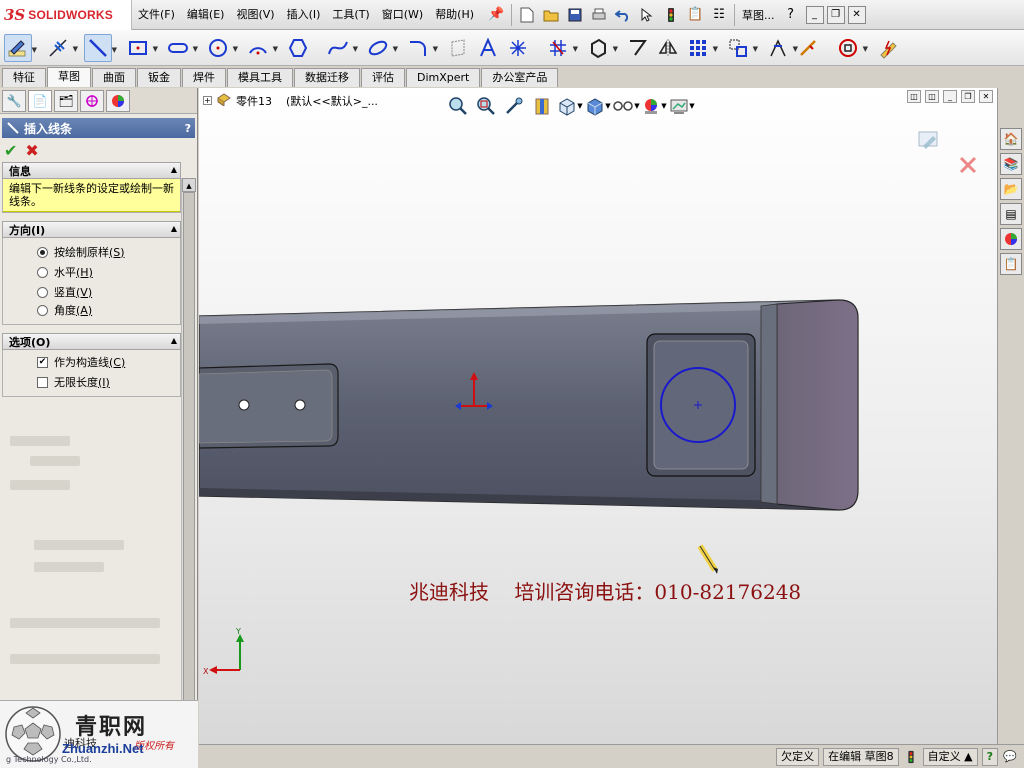 This screenshot has width=1024, height=768. Describe the element at coordinates (91, 362) in the screenshot. I see `checkbox-construction: ✔ 作为构造线 (C)` at that location.